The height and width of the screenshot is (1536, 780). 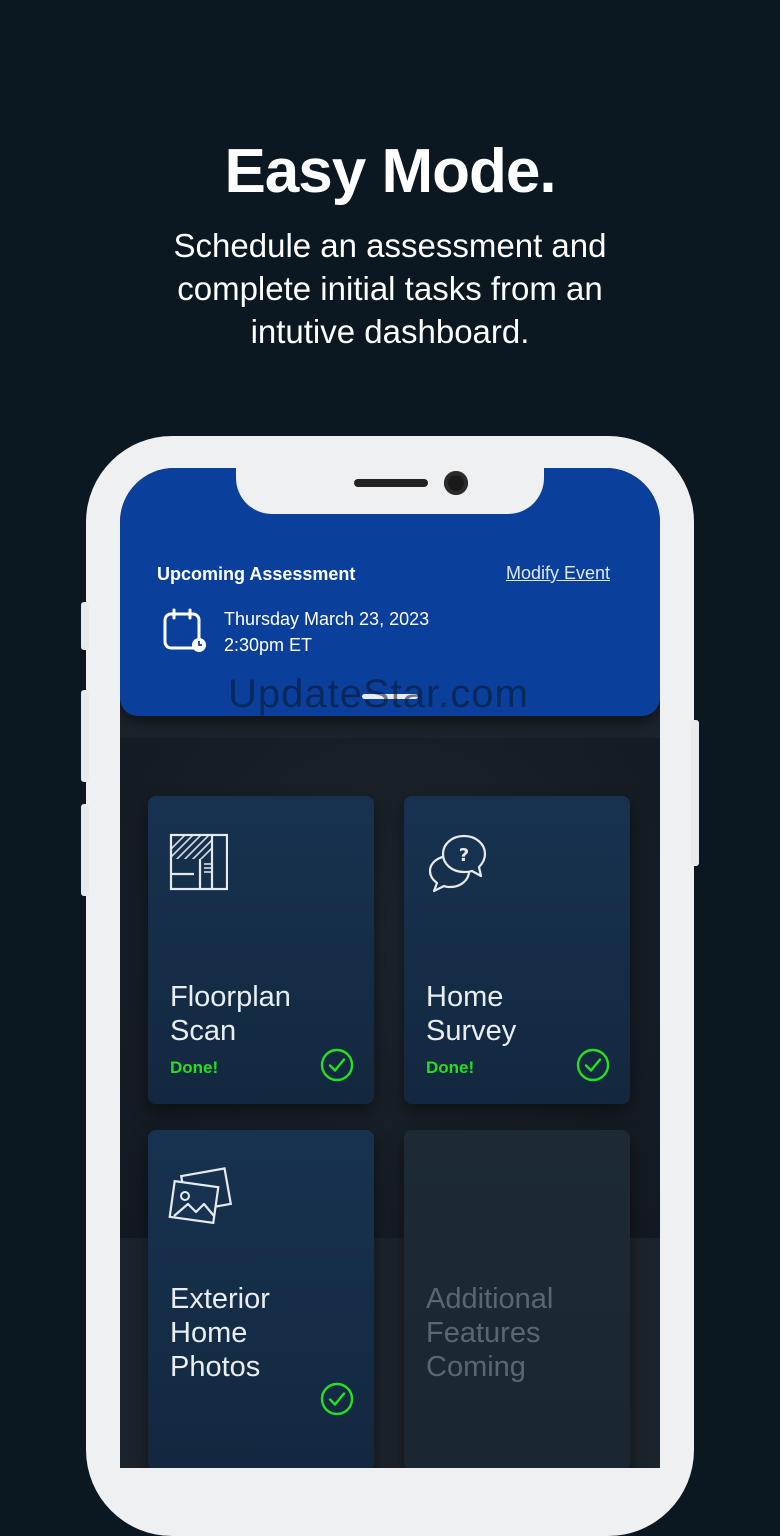 I want to click on phone-volume-up, so click(x=85, y=736).